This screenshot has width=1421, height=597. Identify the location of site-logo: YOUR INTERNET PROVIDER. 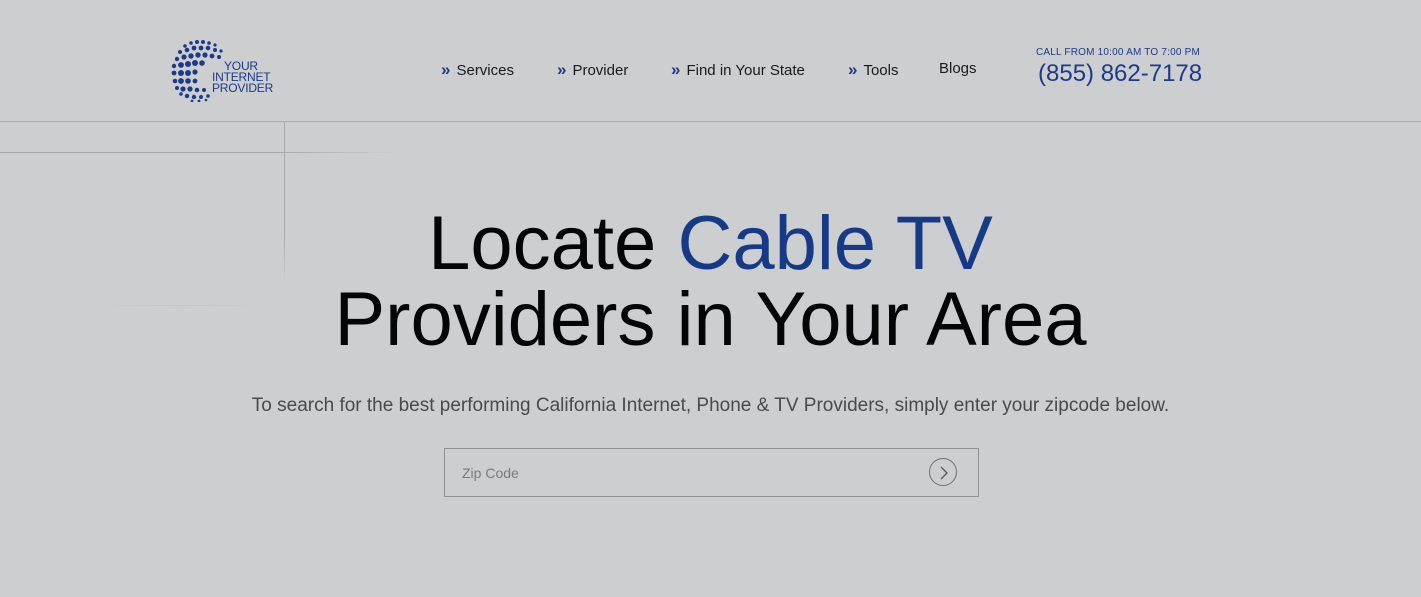
(225, 71).